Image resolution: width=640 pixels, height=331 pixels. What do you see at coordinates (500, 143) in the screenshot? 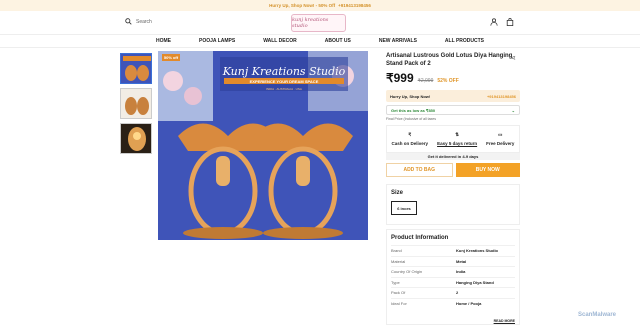
I see `feature-label: Free Delivery` at bounding box center [500, 143].